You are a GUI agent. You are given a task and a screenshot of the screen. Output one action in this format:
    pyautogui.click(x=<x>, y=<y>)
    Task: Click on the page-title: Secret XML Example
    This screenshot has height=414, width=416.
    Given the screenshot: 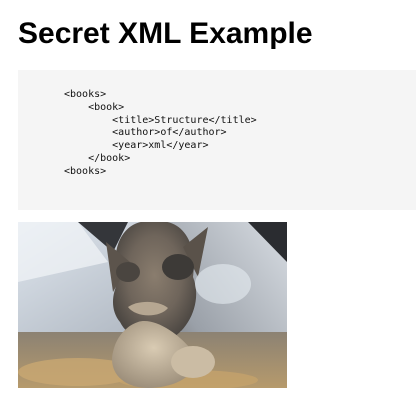 What is the action you would take?
    pyautogui.click(x=165, y=33)
    